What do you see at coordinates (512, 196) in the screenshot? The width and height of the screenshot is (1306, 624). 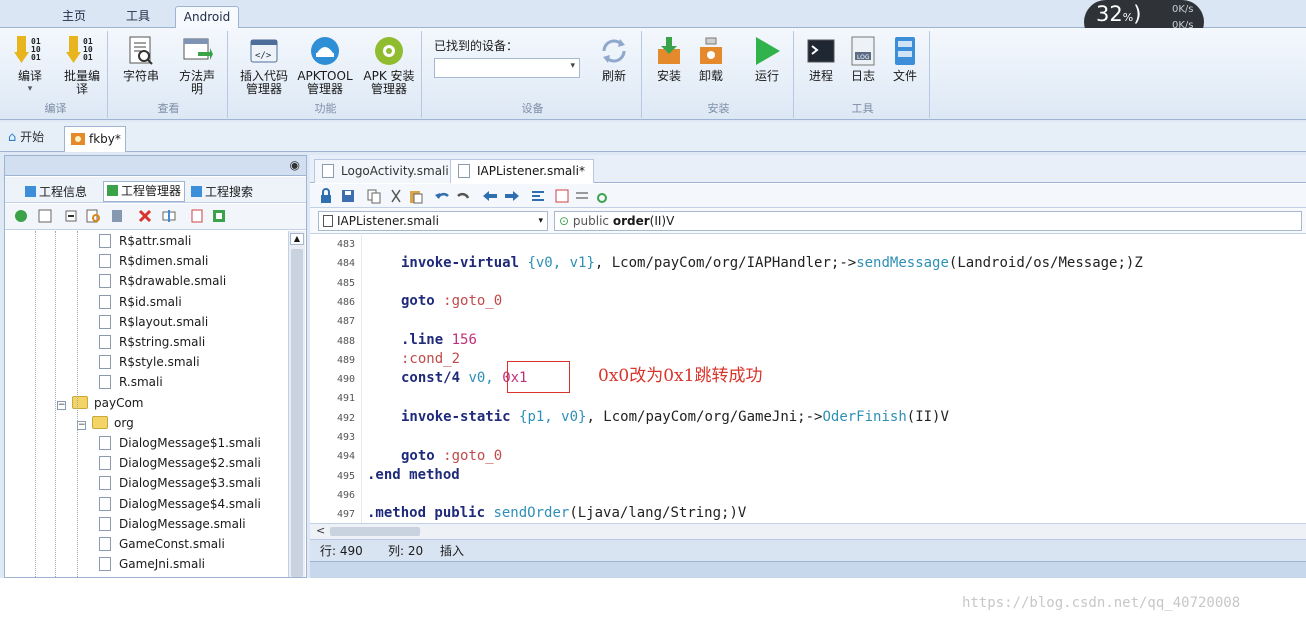 I see `forward-icon` at bounding box center [512, 196].